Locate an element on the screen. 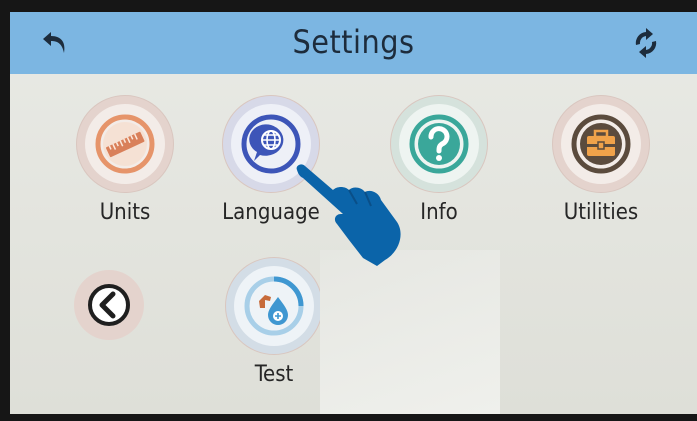  header-bar: Settings is located at coordinates (353, 43).